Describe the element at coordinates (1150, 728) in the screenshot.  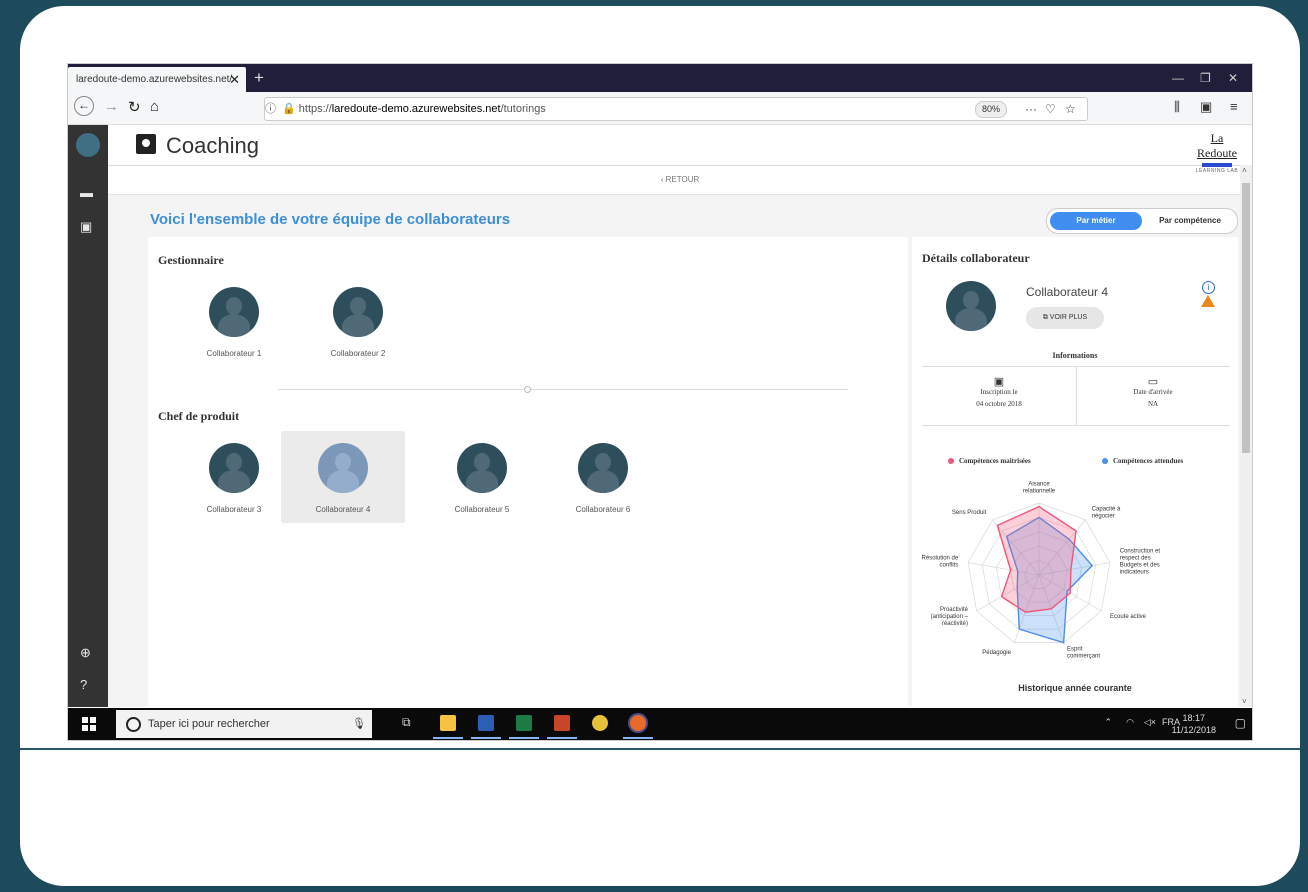
I see `volume-icon: ◁×` at that location.